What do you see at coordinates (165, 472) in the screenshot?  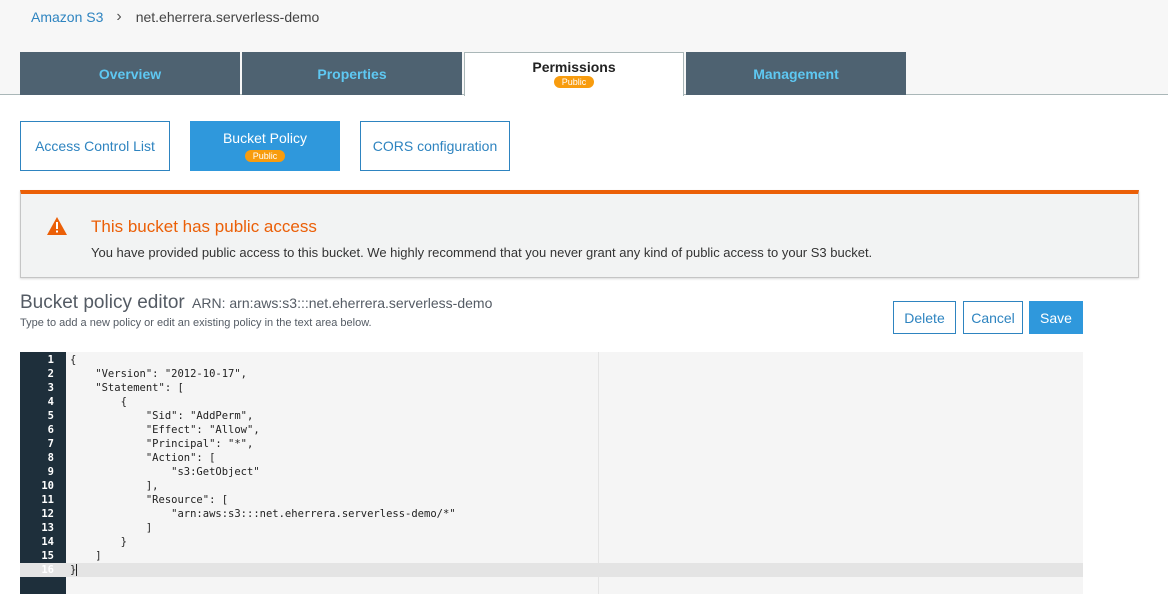 I see `code-line-text: "s3:GetObject"` at bounding box center [165, 472].